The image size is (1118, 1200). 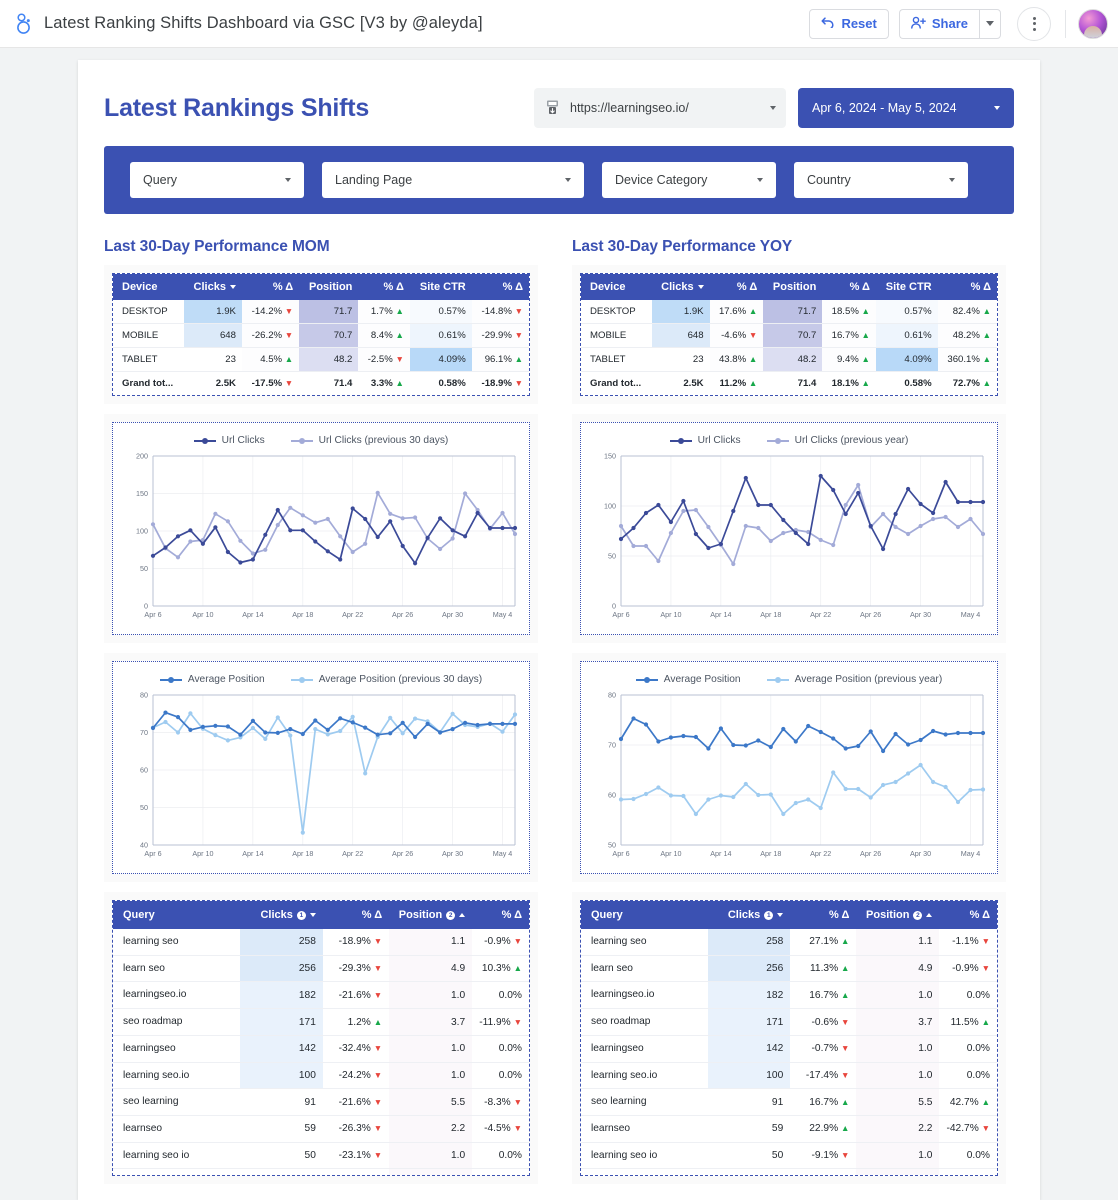 What do you see at coordinates (789, 995) in the screenshot?
I see `table-row: learningseo.io 182 16.7% ▲ 1.0 0.0%` at bounding box center [789, 995].